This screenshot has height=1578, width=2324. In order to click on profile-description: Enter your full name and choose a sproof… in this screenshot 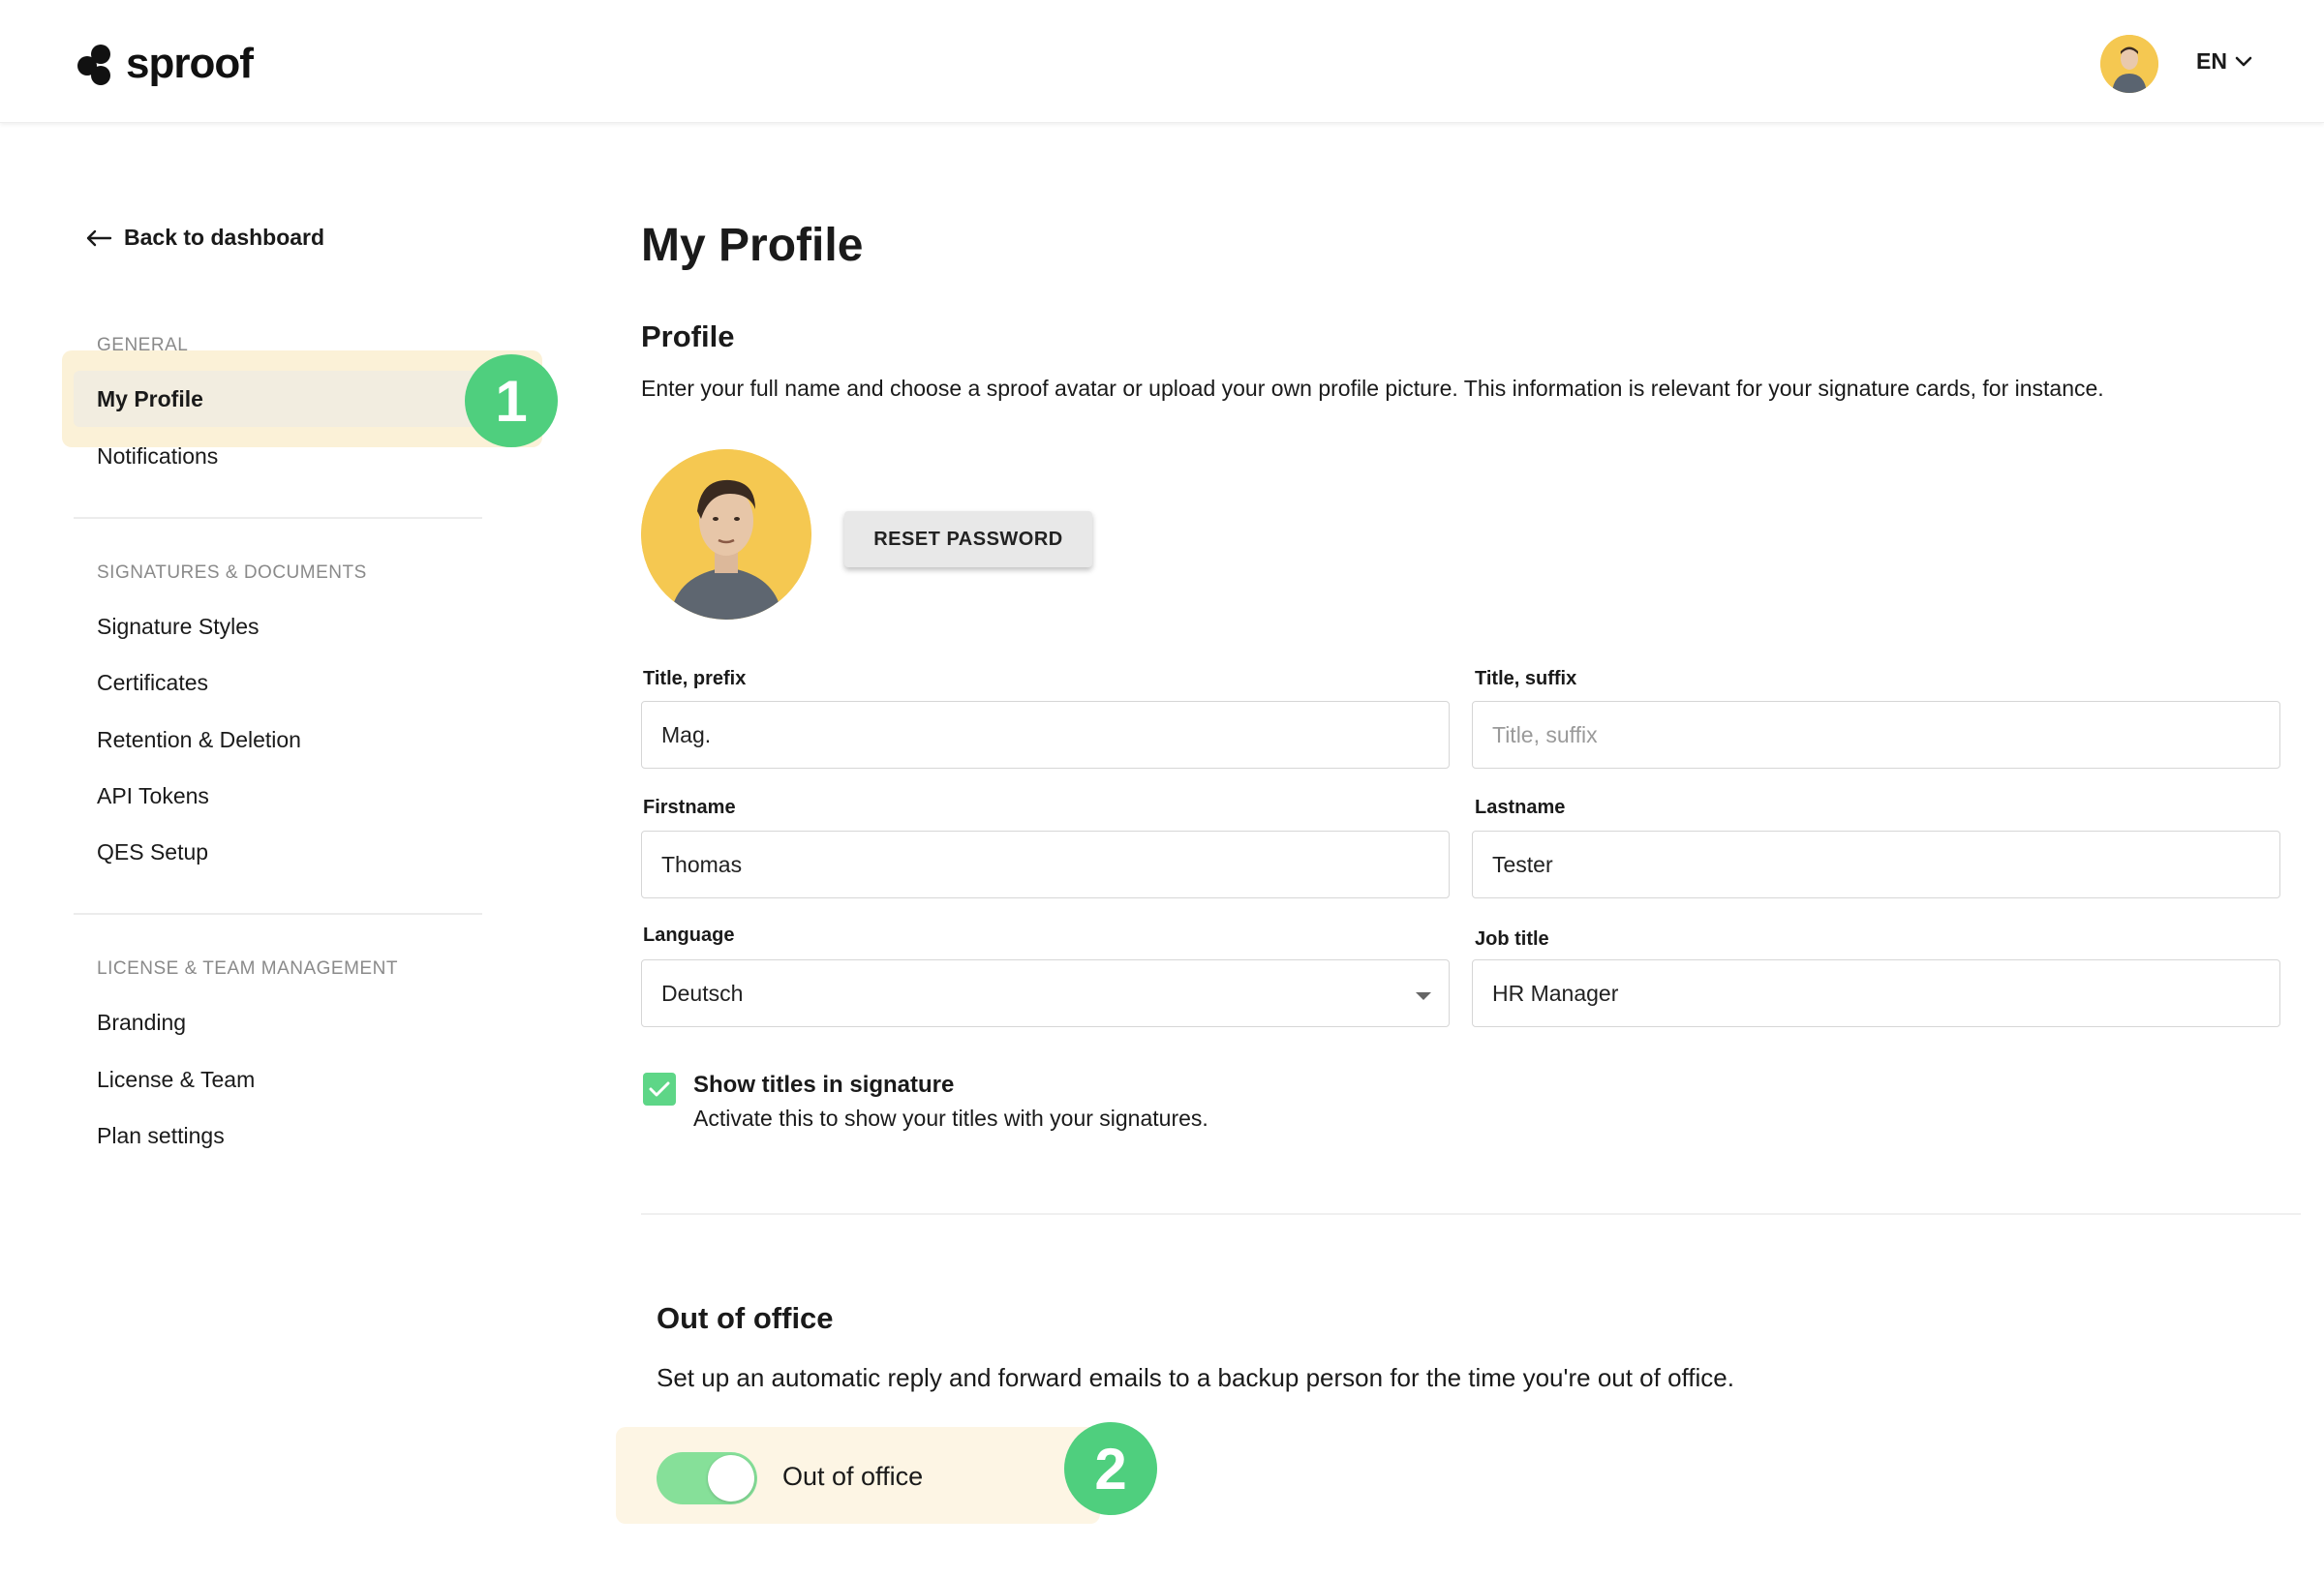, I will do `click(1373, 388)`.